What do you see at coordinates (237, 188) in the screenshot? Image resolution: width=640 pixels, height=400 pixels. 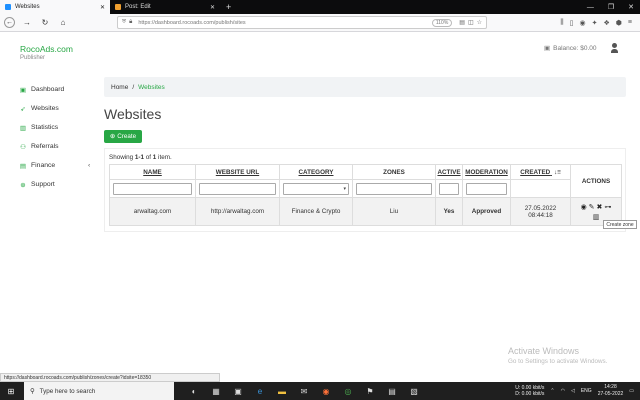 I see `filter-url-input` at bounding box center [237, 188].